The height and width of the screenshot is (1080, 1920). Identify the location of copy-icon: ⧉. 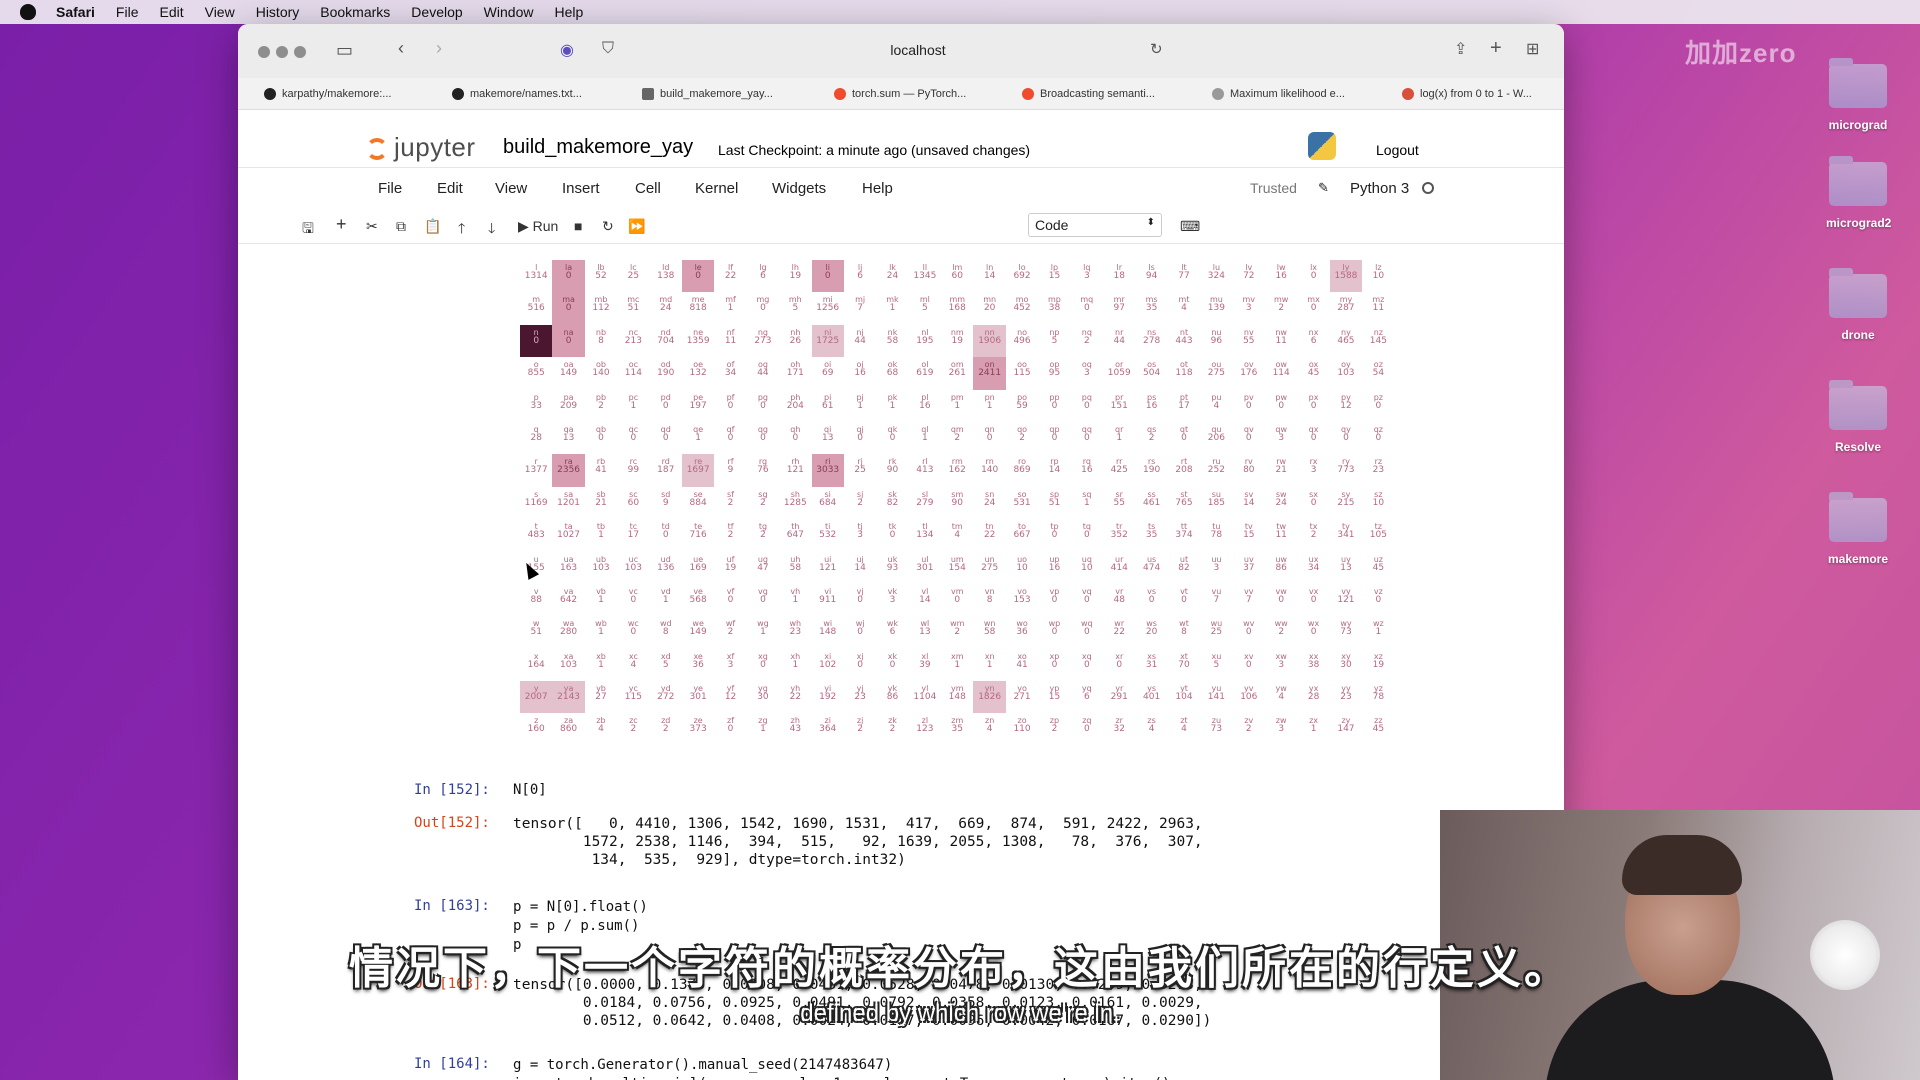
(401, 226).